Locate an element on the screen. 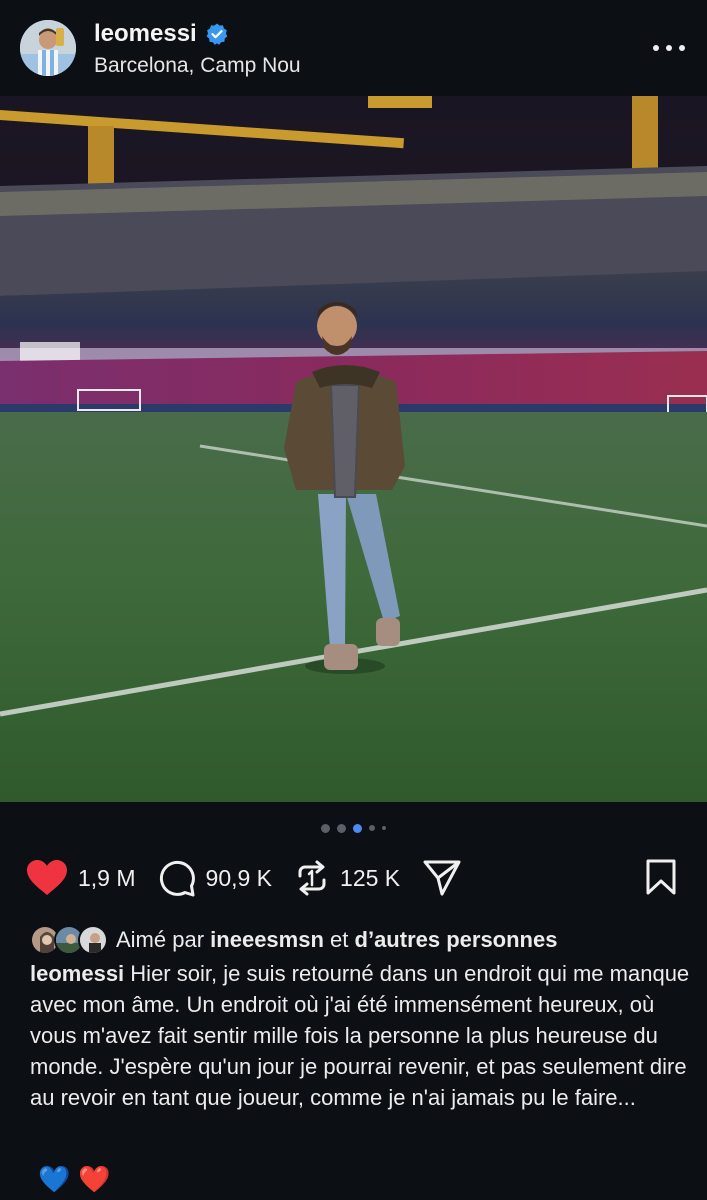  carousel-indicator is located at coordinates (353, 828).